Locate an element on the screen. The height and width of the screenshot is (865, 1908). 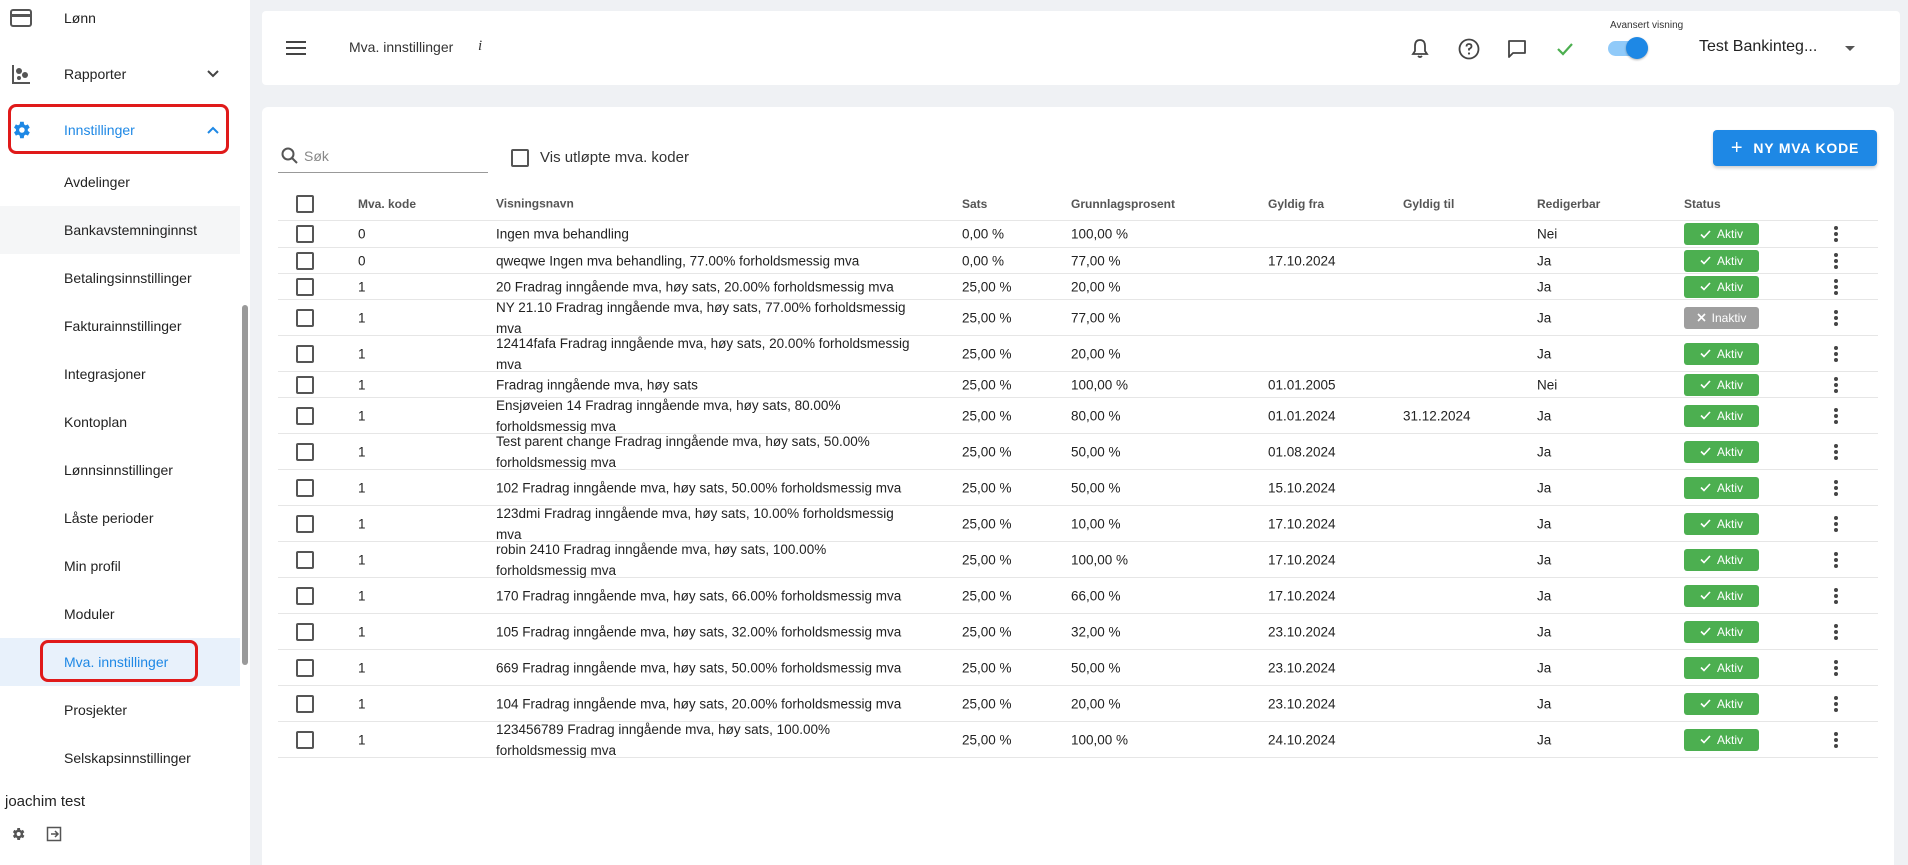
vat-code: 0 is located at coordinates (362, 234).